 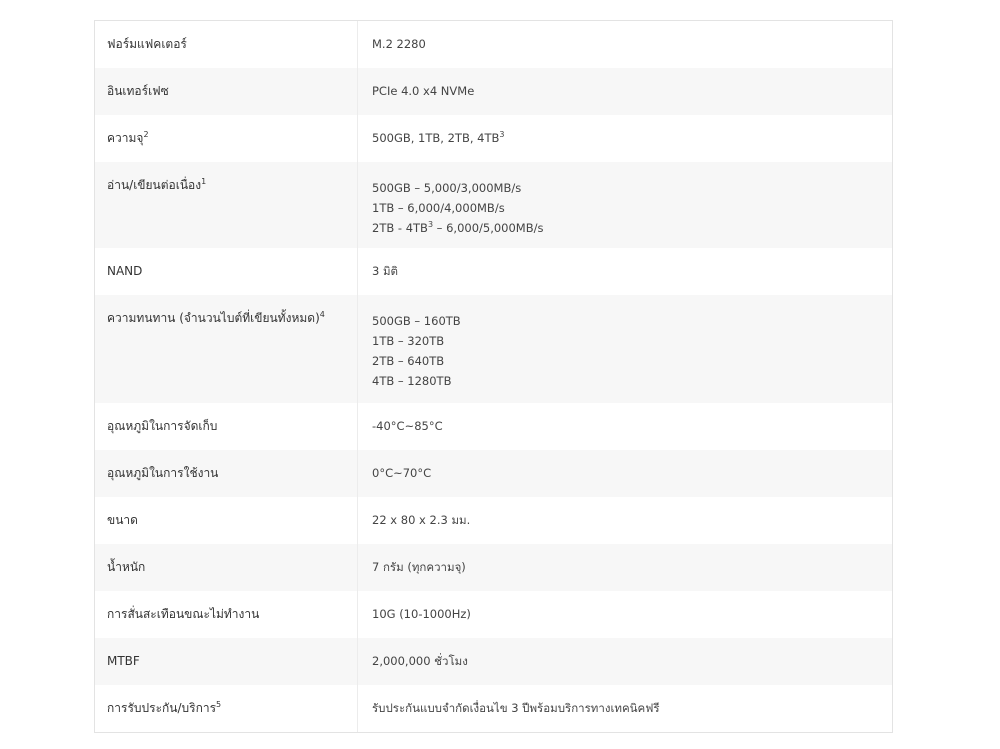 I want to click on spec-value-line: 2TB - 4TB3 – 6,000/5,000MB/s, so click(x=625, y=228).